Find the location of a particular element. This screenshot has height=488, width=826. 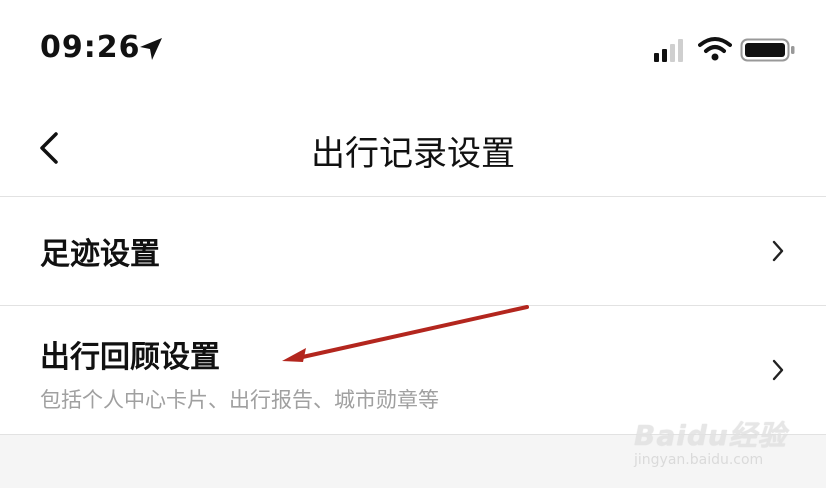

cellular-signal-icon is located at coordinates (668, 50).